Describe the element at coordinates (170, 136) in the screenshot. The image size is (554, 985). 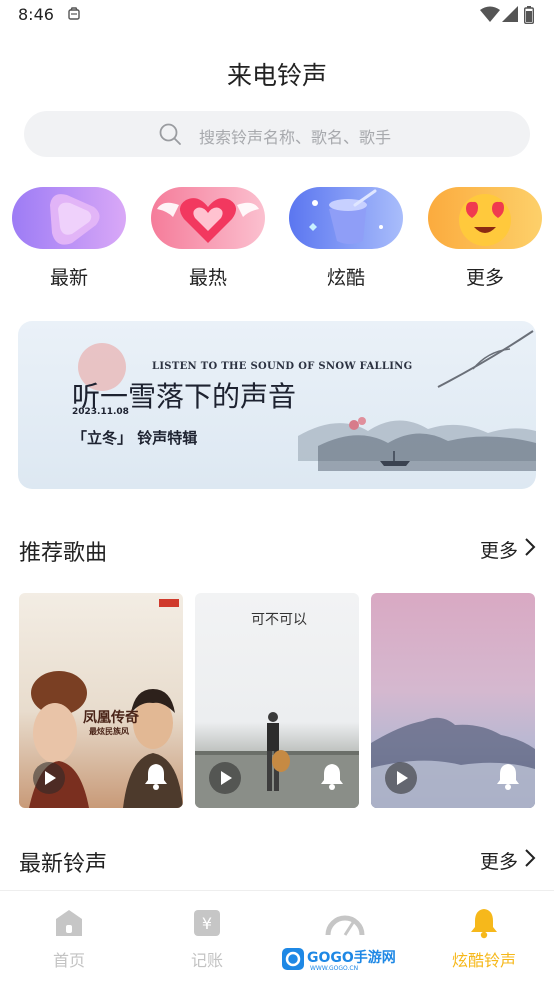
I see `search-icon` at that location.